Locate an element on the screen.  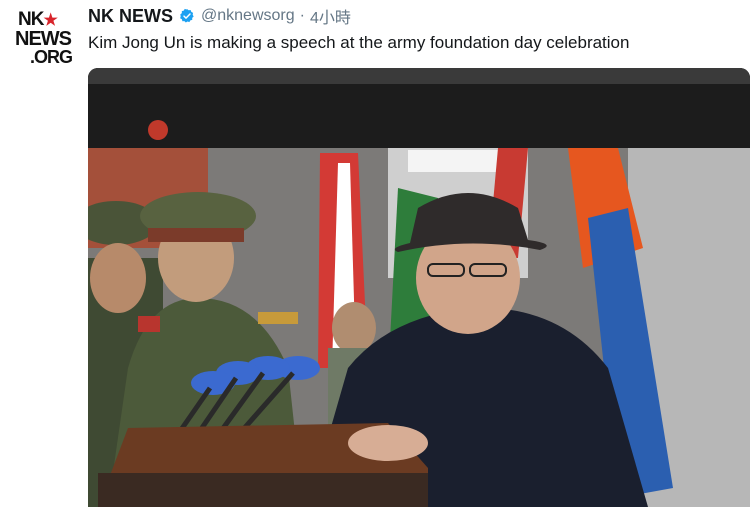
avatar: NK★ NEWS .ORG is located at coordinates (43, 39).